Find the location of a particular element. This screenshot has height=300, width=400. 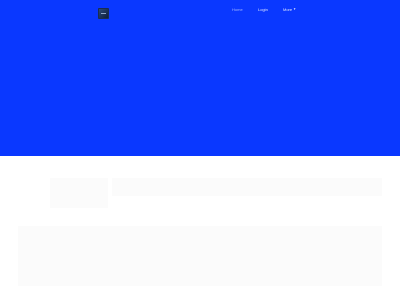

nav-home-link: Home is located at coordinates (237, 9).